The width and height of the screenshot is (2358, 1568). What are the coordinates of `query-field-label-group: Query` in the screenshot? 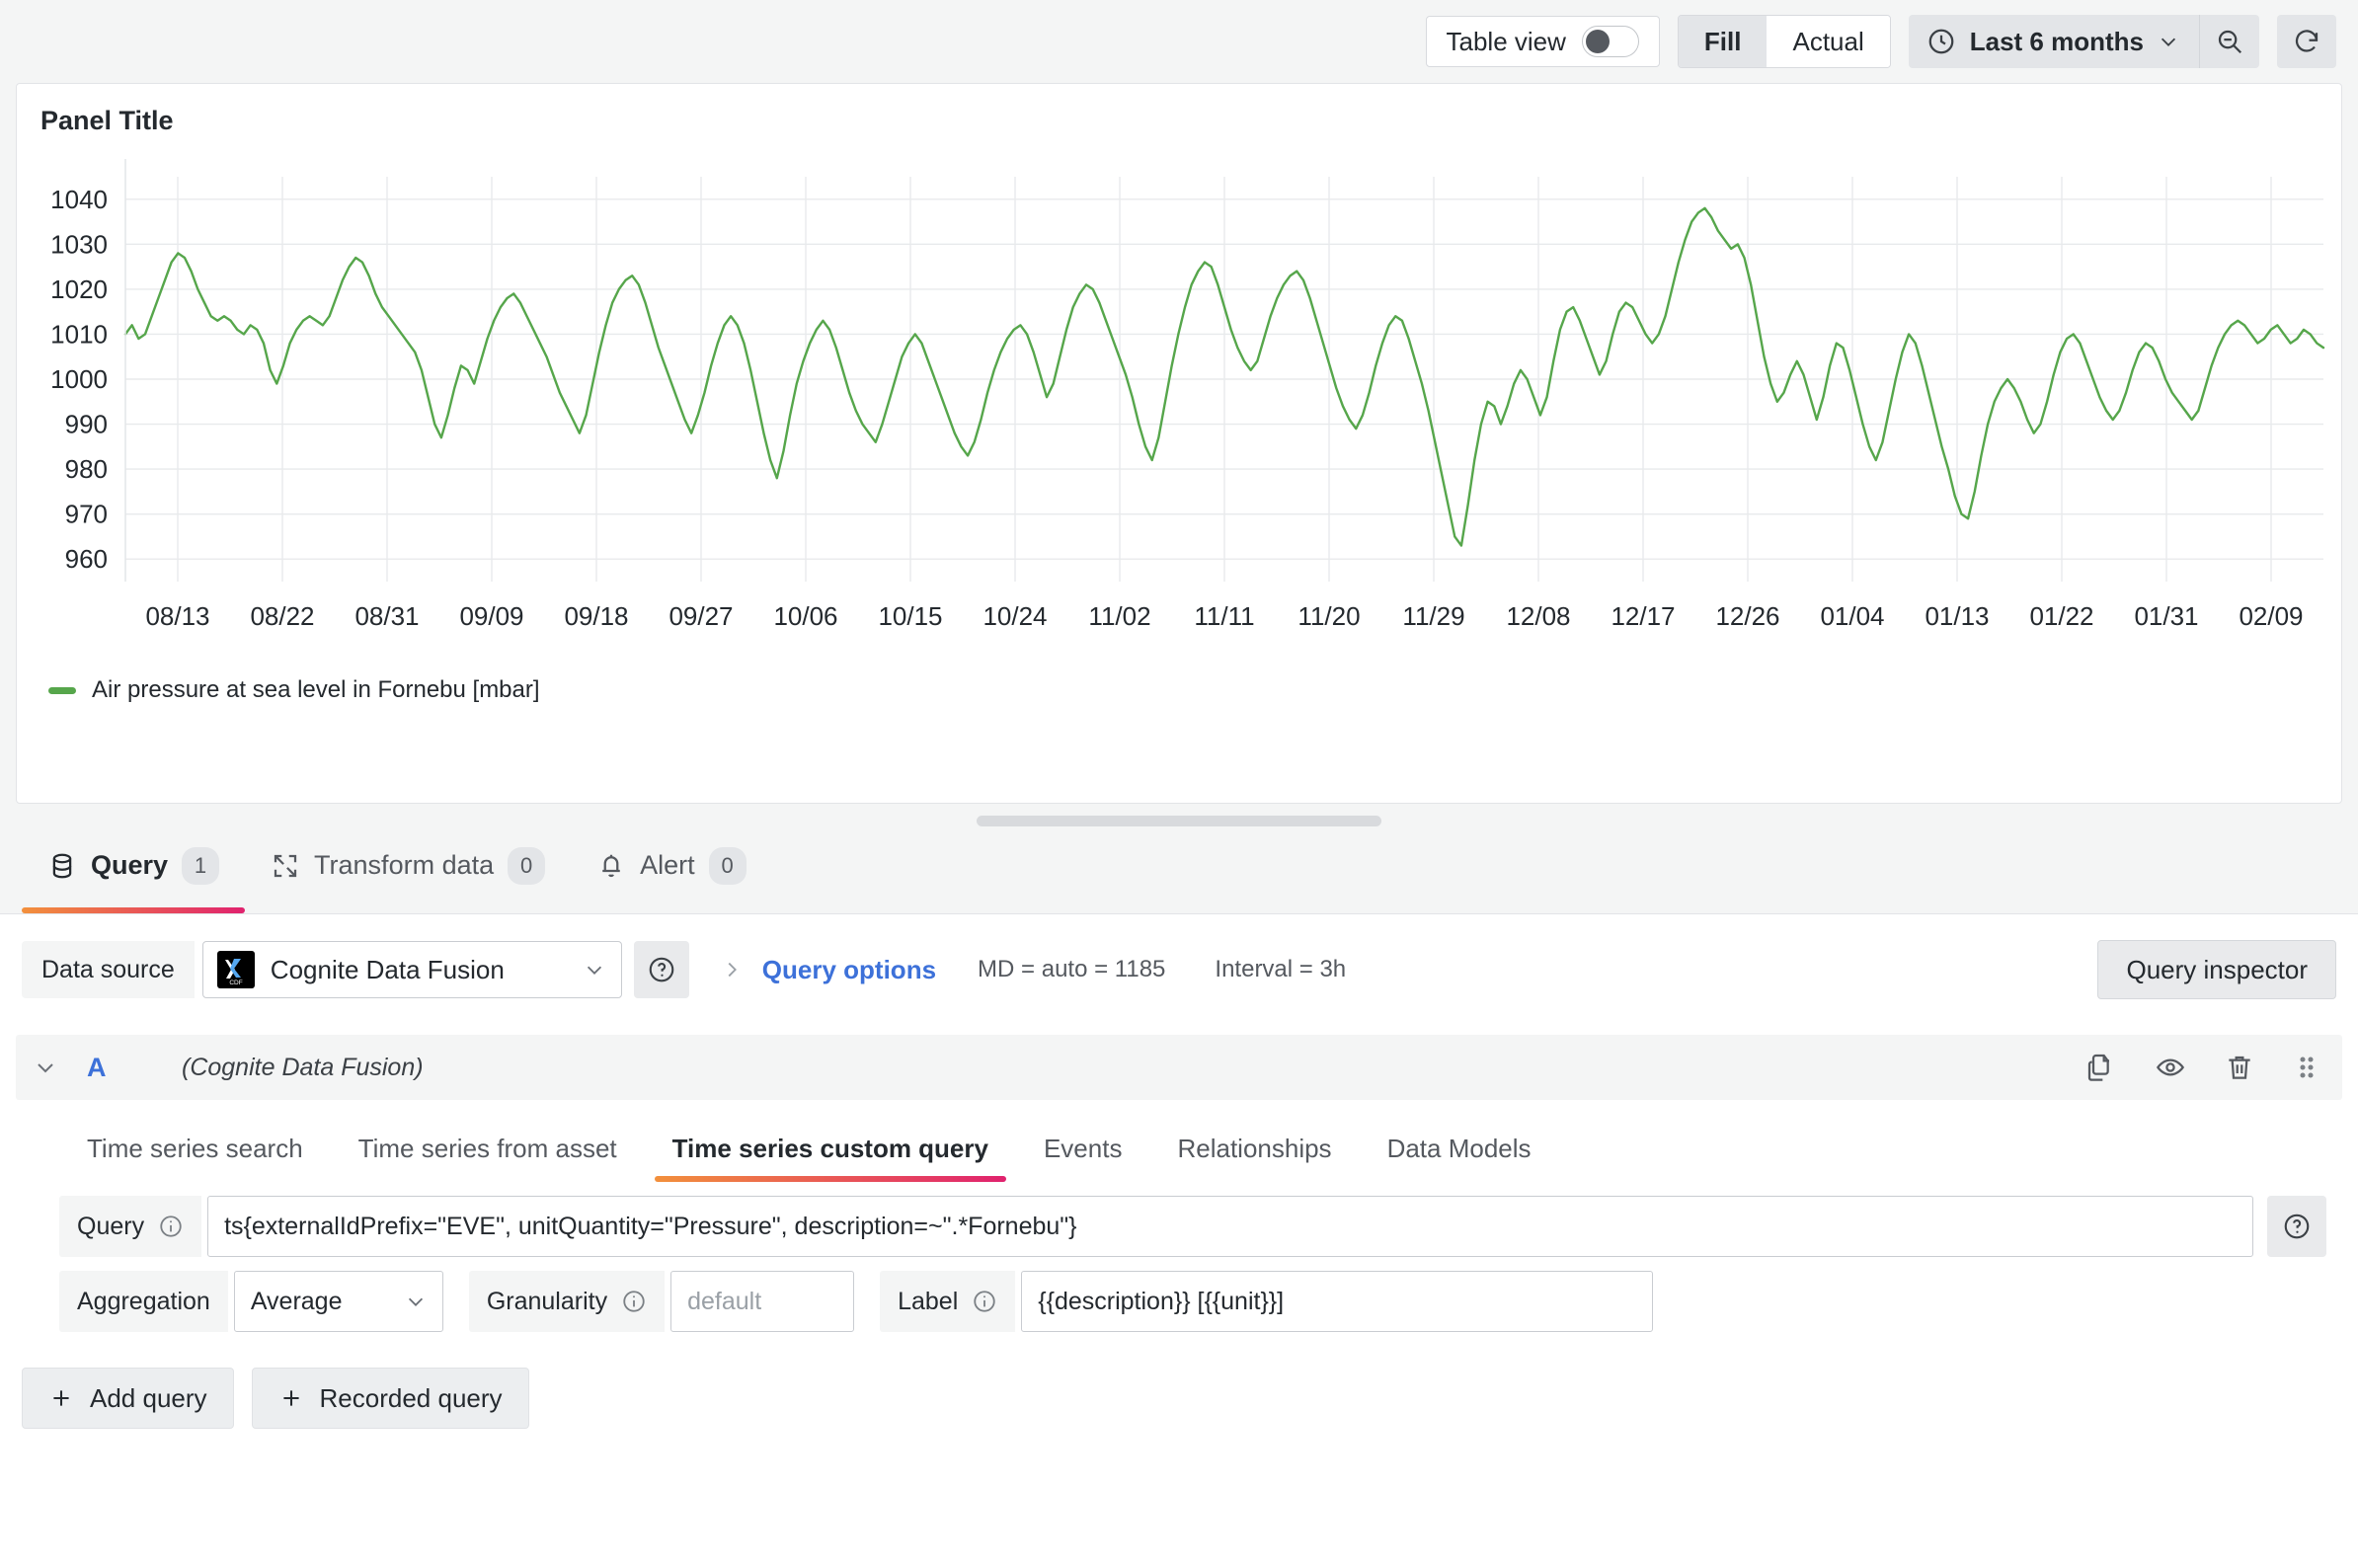 It's located at (130, 1226).